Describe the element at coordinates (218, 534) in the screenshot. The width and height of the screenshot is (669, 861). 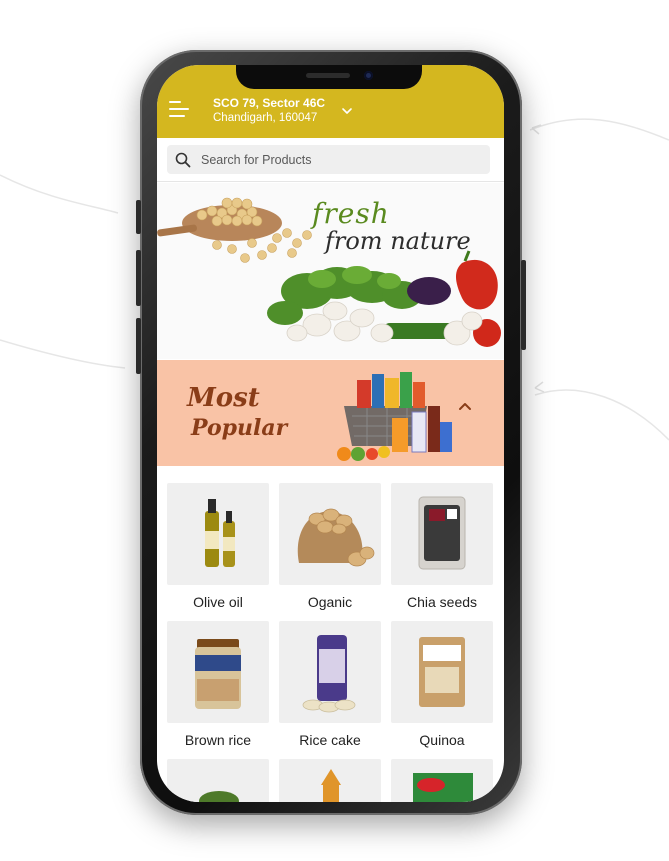
I see `product-image-olive-oil` at that location.